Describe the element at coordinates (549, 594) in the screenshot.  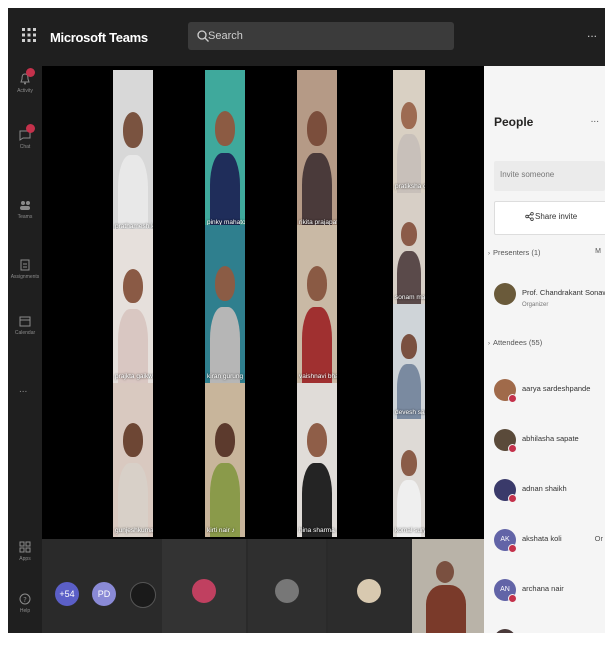
I see `attendee-item: AN archana nair` at that location.